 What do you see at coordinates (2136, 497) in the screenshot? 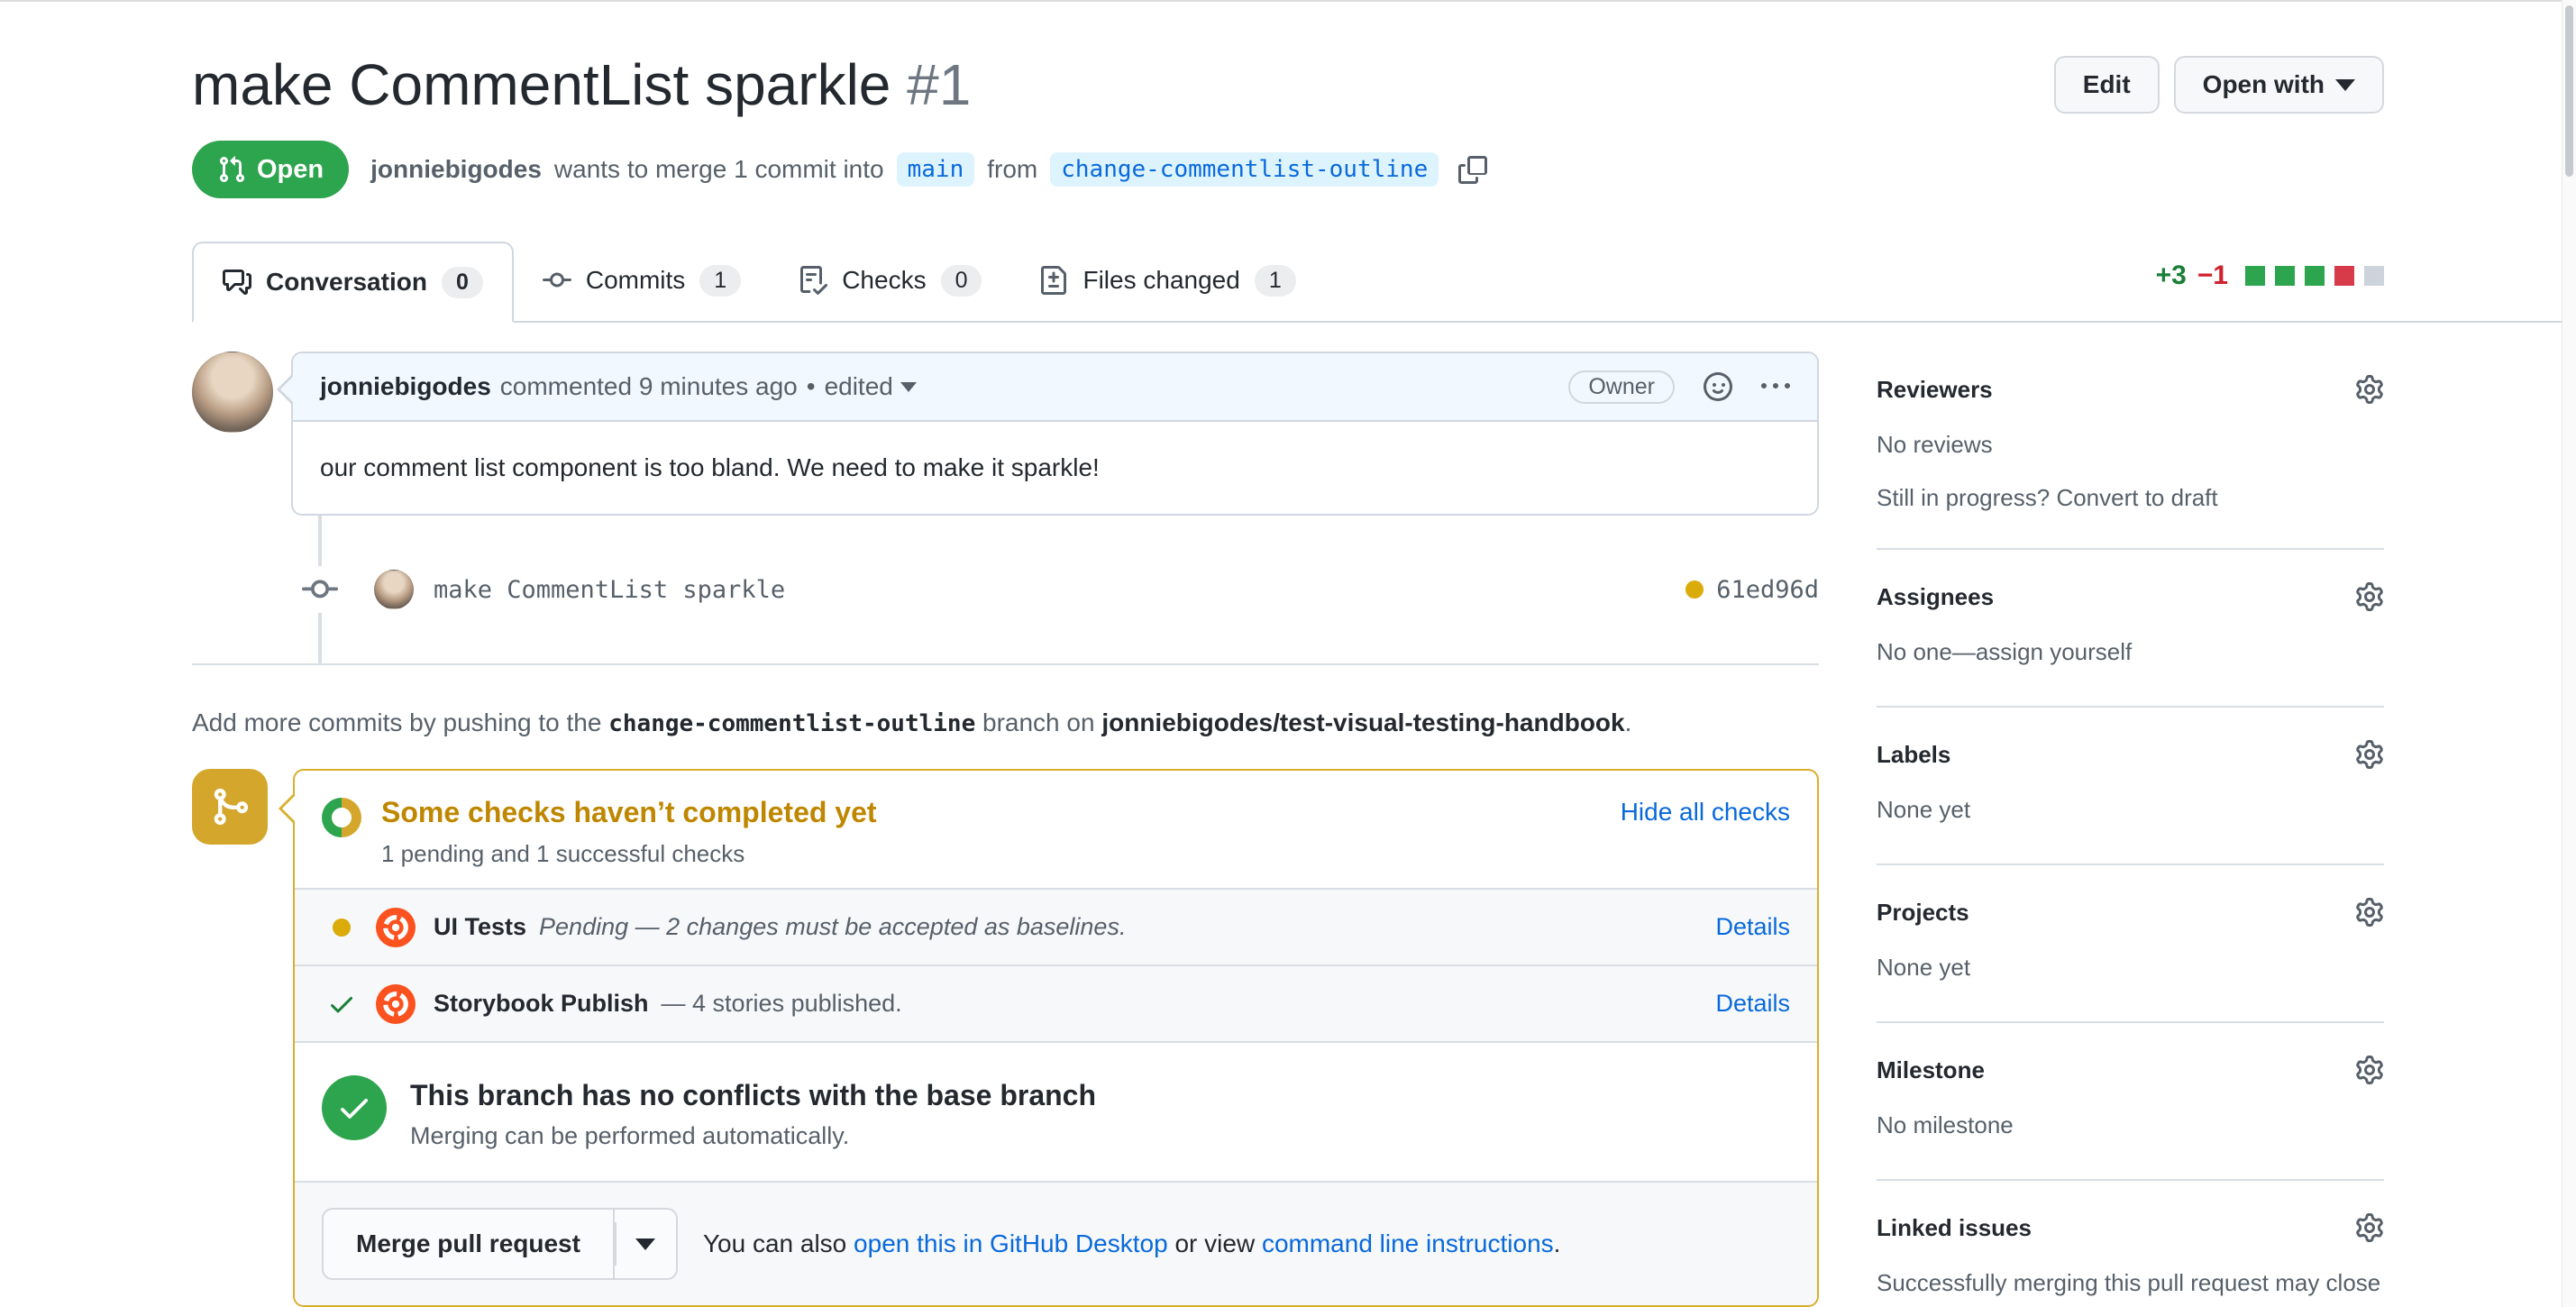
I see `convert-to-draft-link: Convert to draft` at bounding box center [2136, 497].